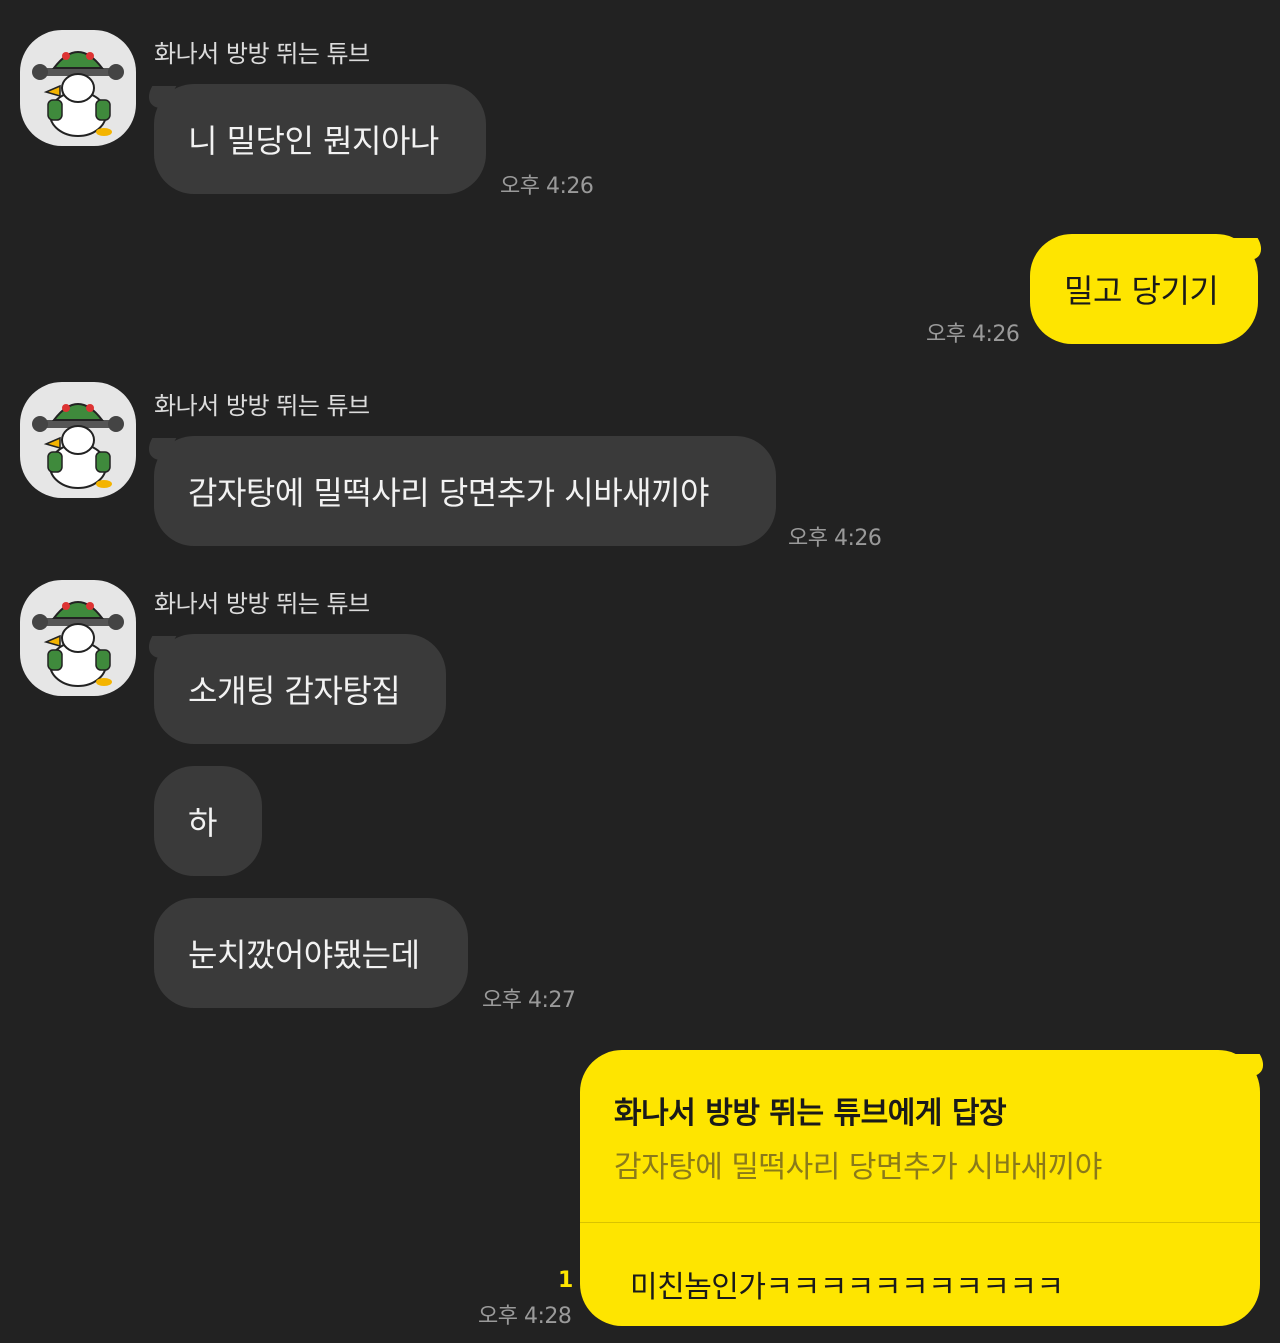 The width and height of the screenshot is (1280, 1343). What do you see at coordinates (566, 1280) in the screenshot?
I see `unread-count: 1` at bounding box center [566, 1280].